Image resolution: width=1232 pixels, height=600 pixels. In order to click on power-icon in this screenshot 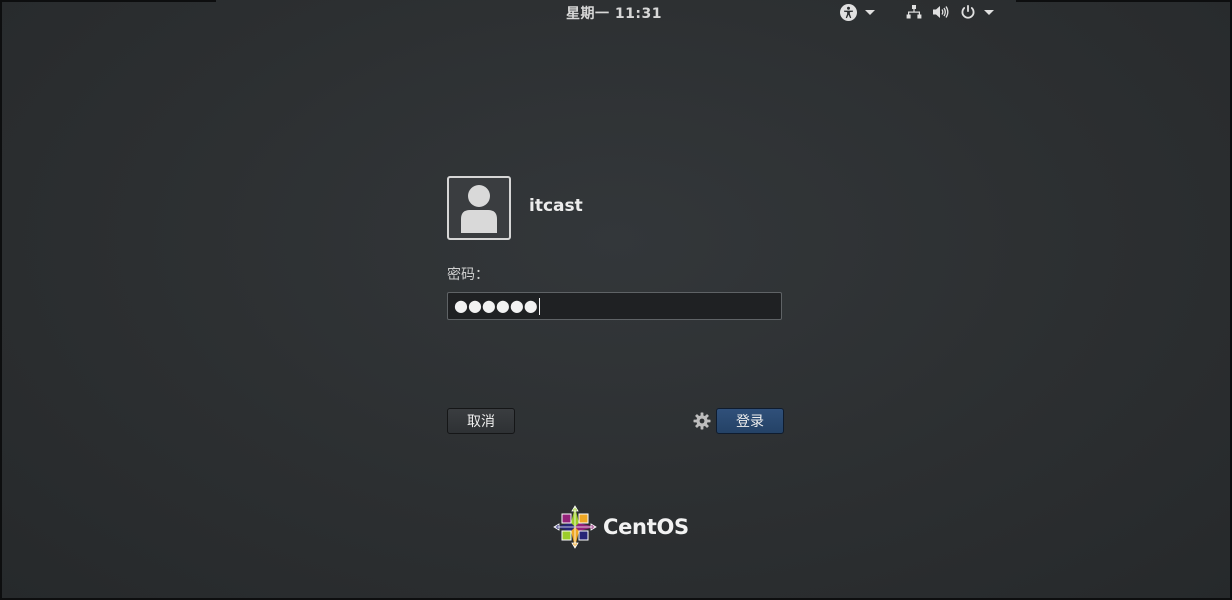, I will do `click(968, 12)`.